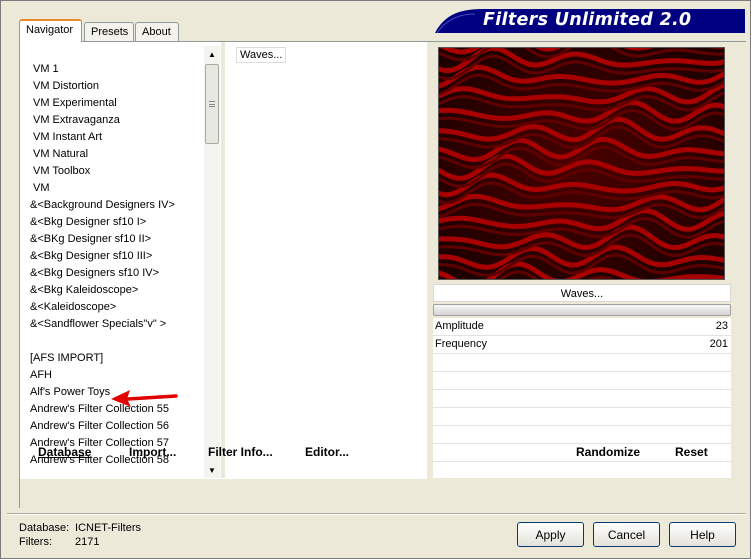 Image resolution: width=751 pixels, height=559 pixels. What do you see at coordinates (383, 493) in the screenshot?
I see `panel-button-bar` at bounding box center [383, 493].